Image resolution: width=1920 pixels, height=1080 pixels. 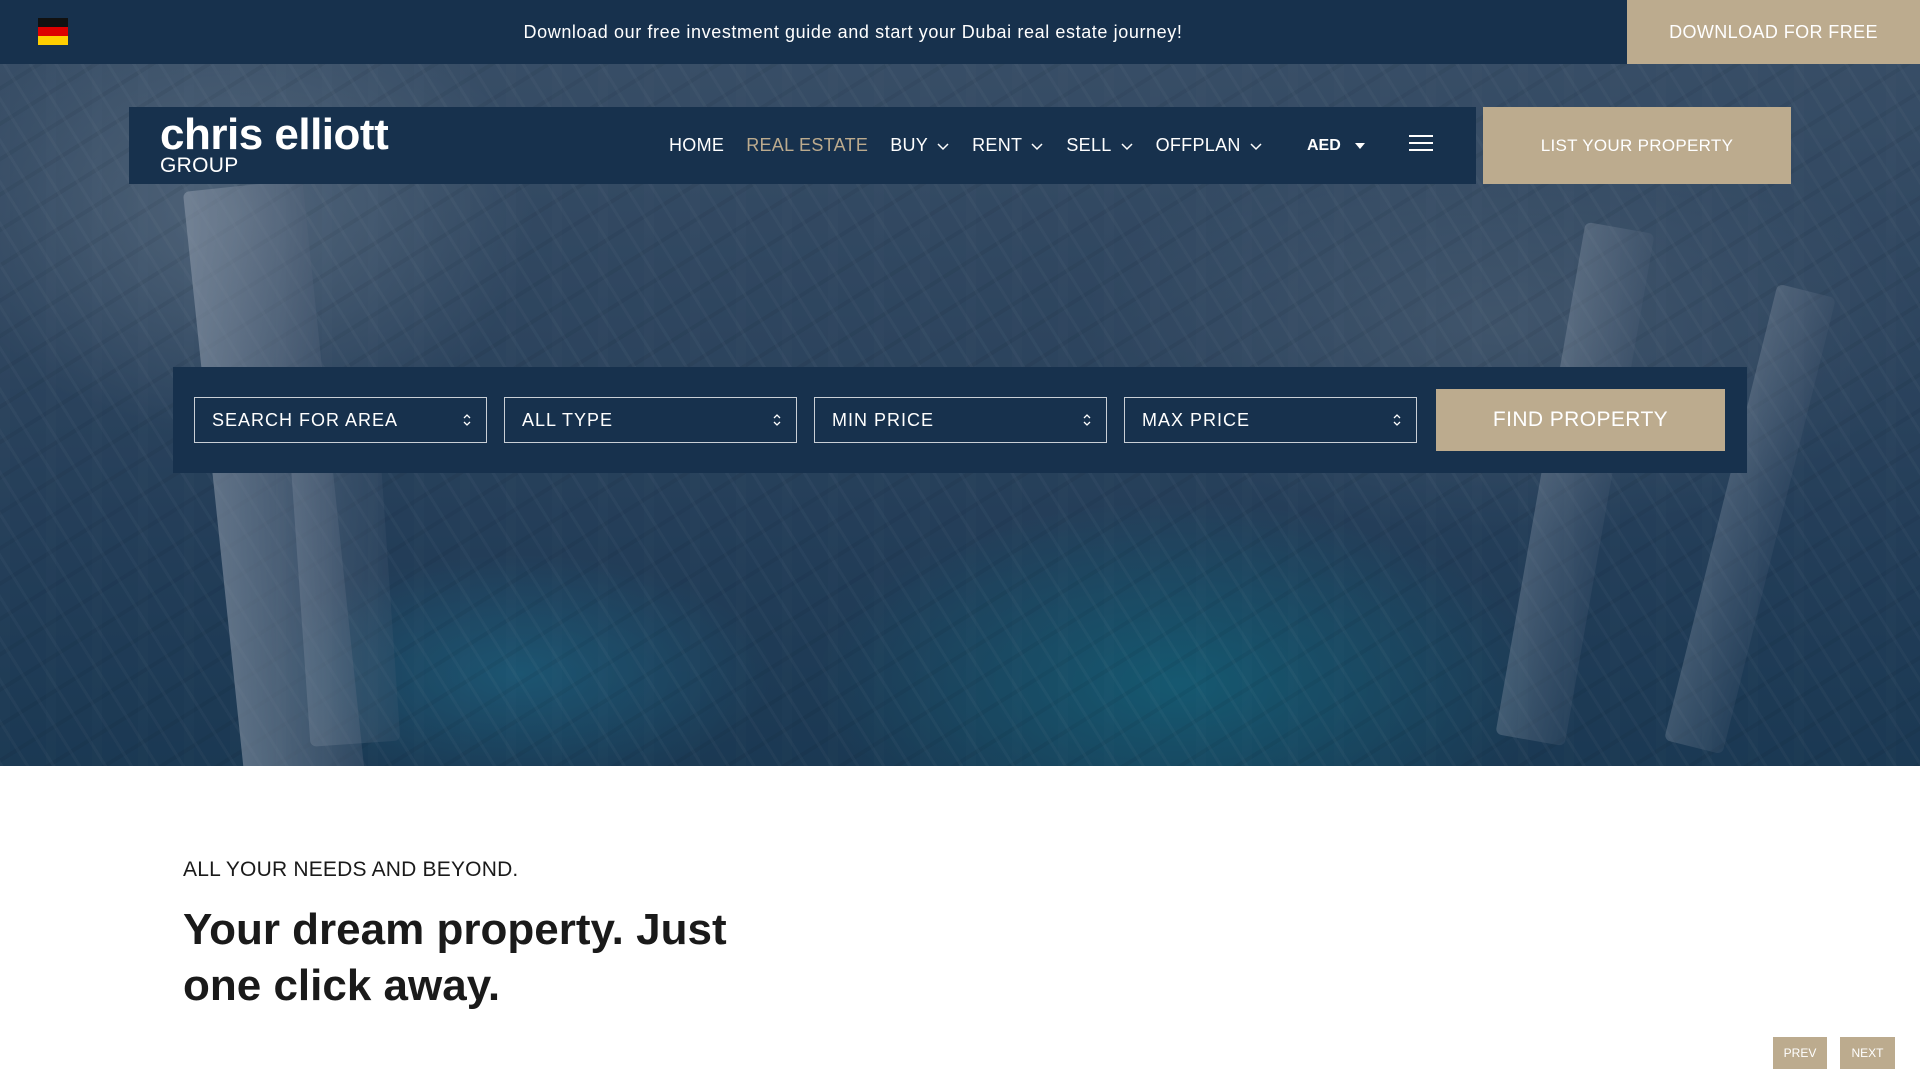 I want to click on search-area-select: SEARCH FOR AREA, so click(x=340, y=420).